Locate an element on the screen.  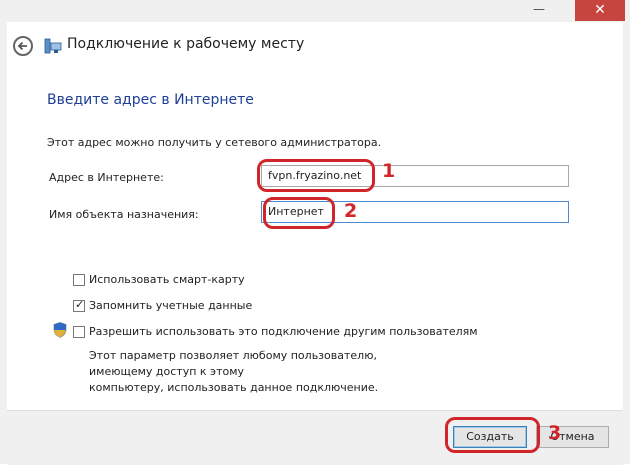
destination-label: Имя объекта назначения: is located at coordinates (124, 214).